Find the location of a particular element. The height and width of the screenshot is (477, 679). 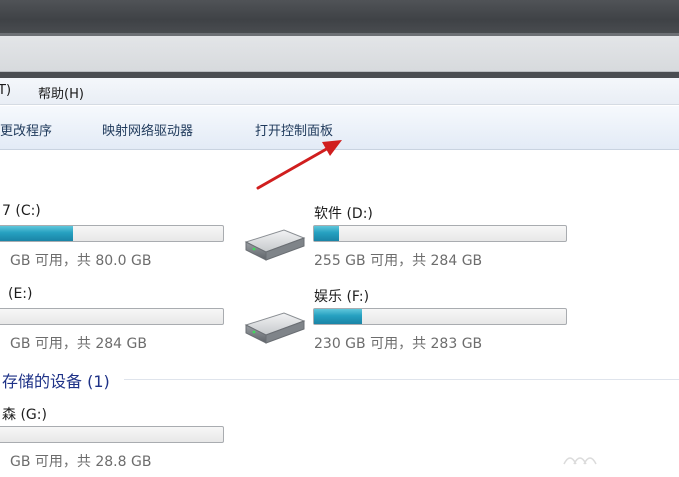

drive-label-c: 7 (C:) is located at coordinates (21, 211).